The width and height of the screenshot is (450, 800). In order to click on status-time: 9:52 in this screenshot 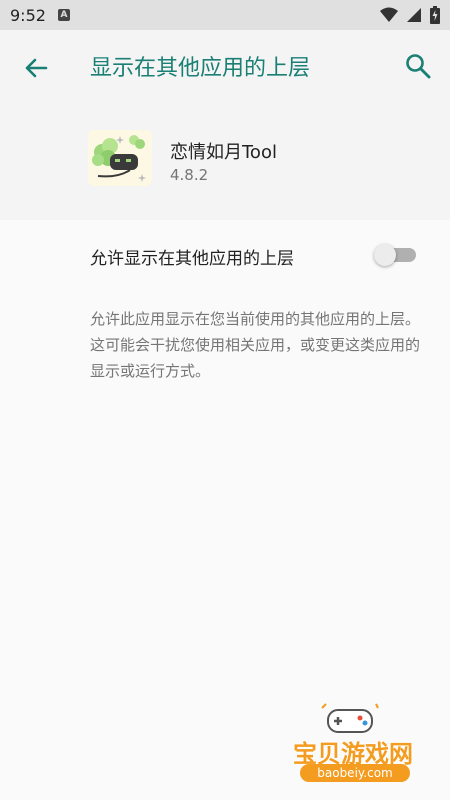, I will do `click(28, 15)`.